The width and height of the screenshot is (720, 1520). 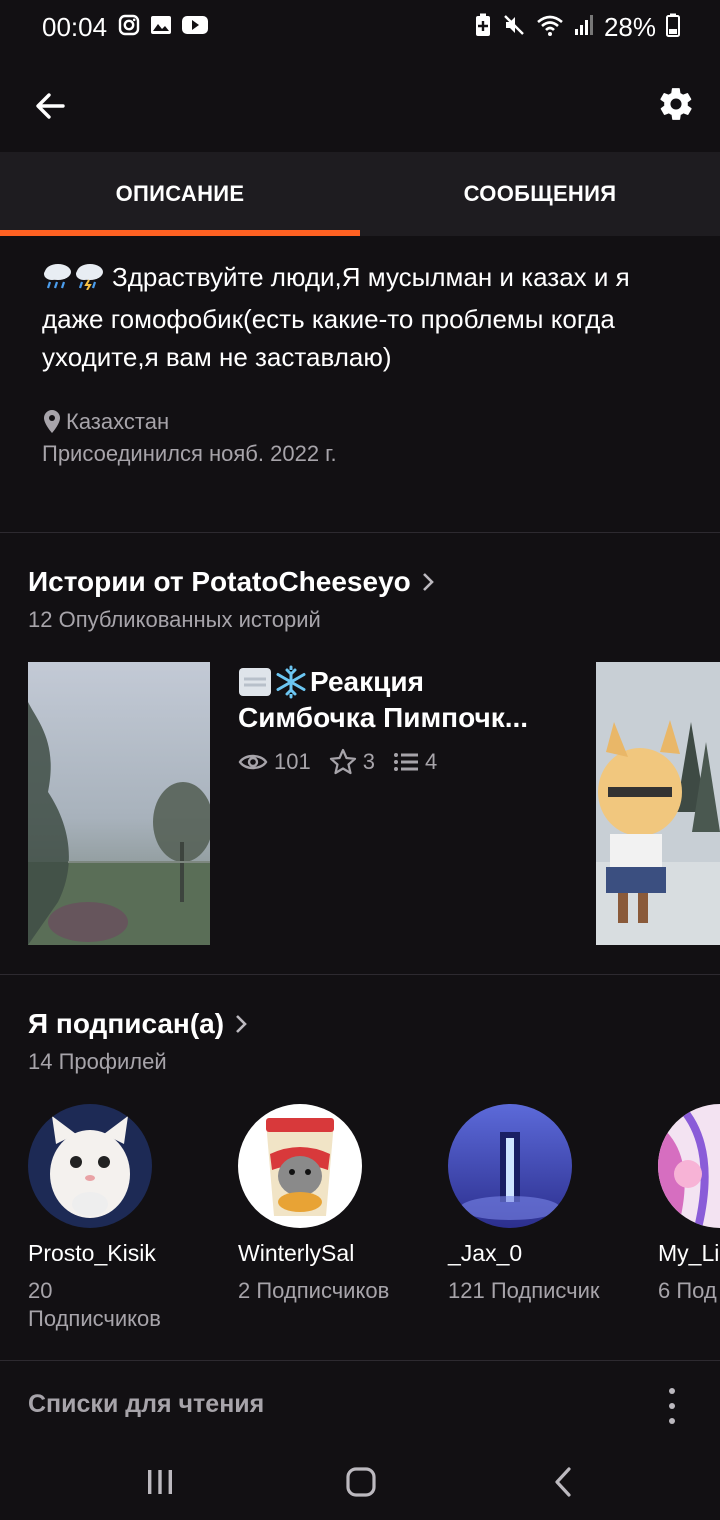 I want to click on eye-icon, so click(x=253, y=762).